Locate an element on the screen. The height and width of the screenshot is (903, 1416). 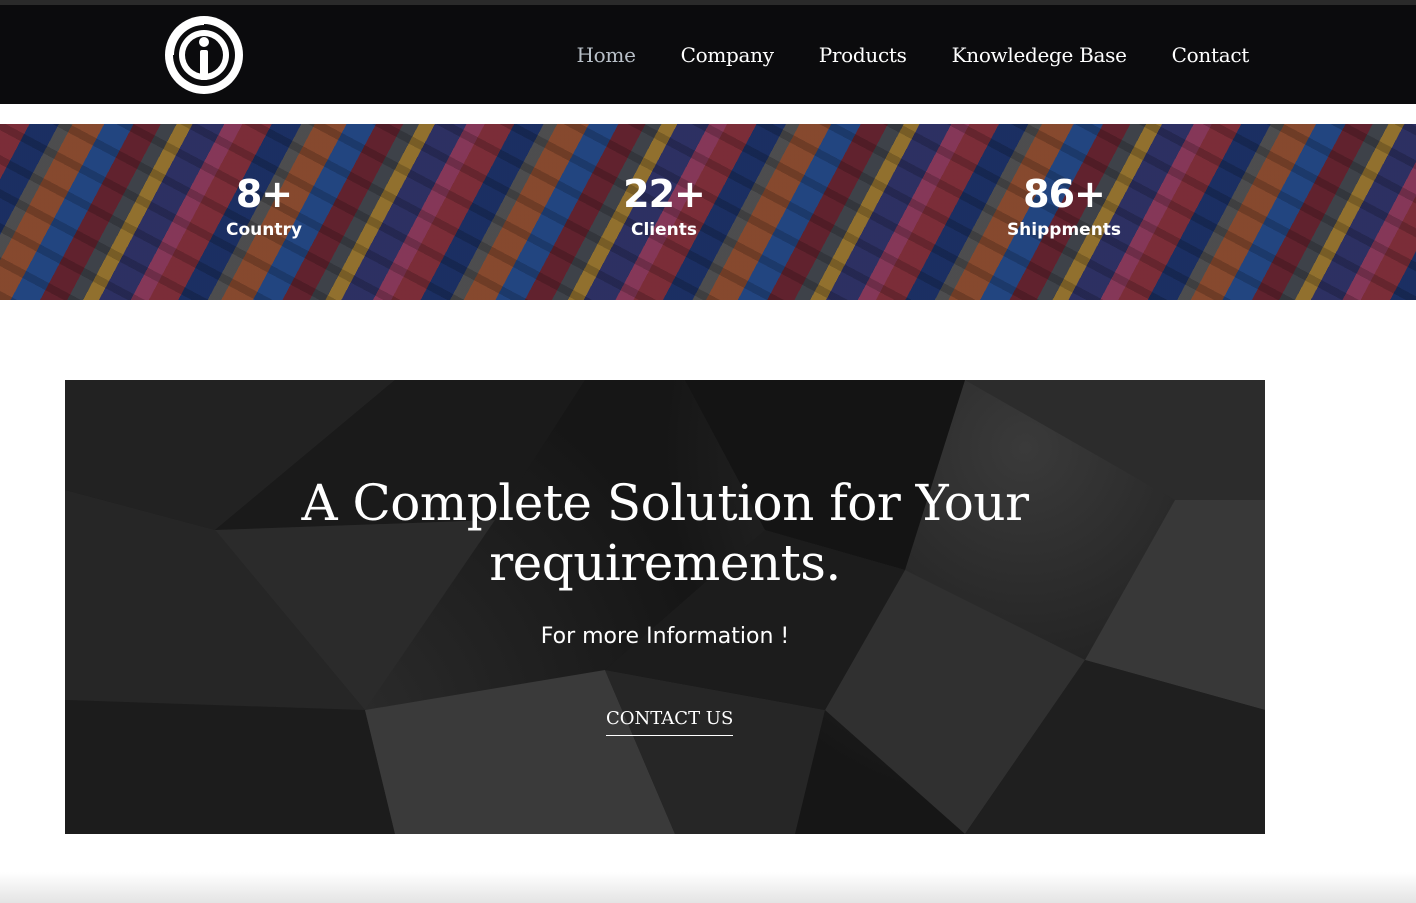
stat-value: 22+ is located at coordinates (664, 194).